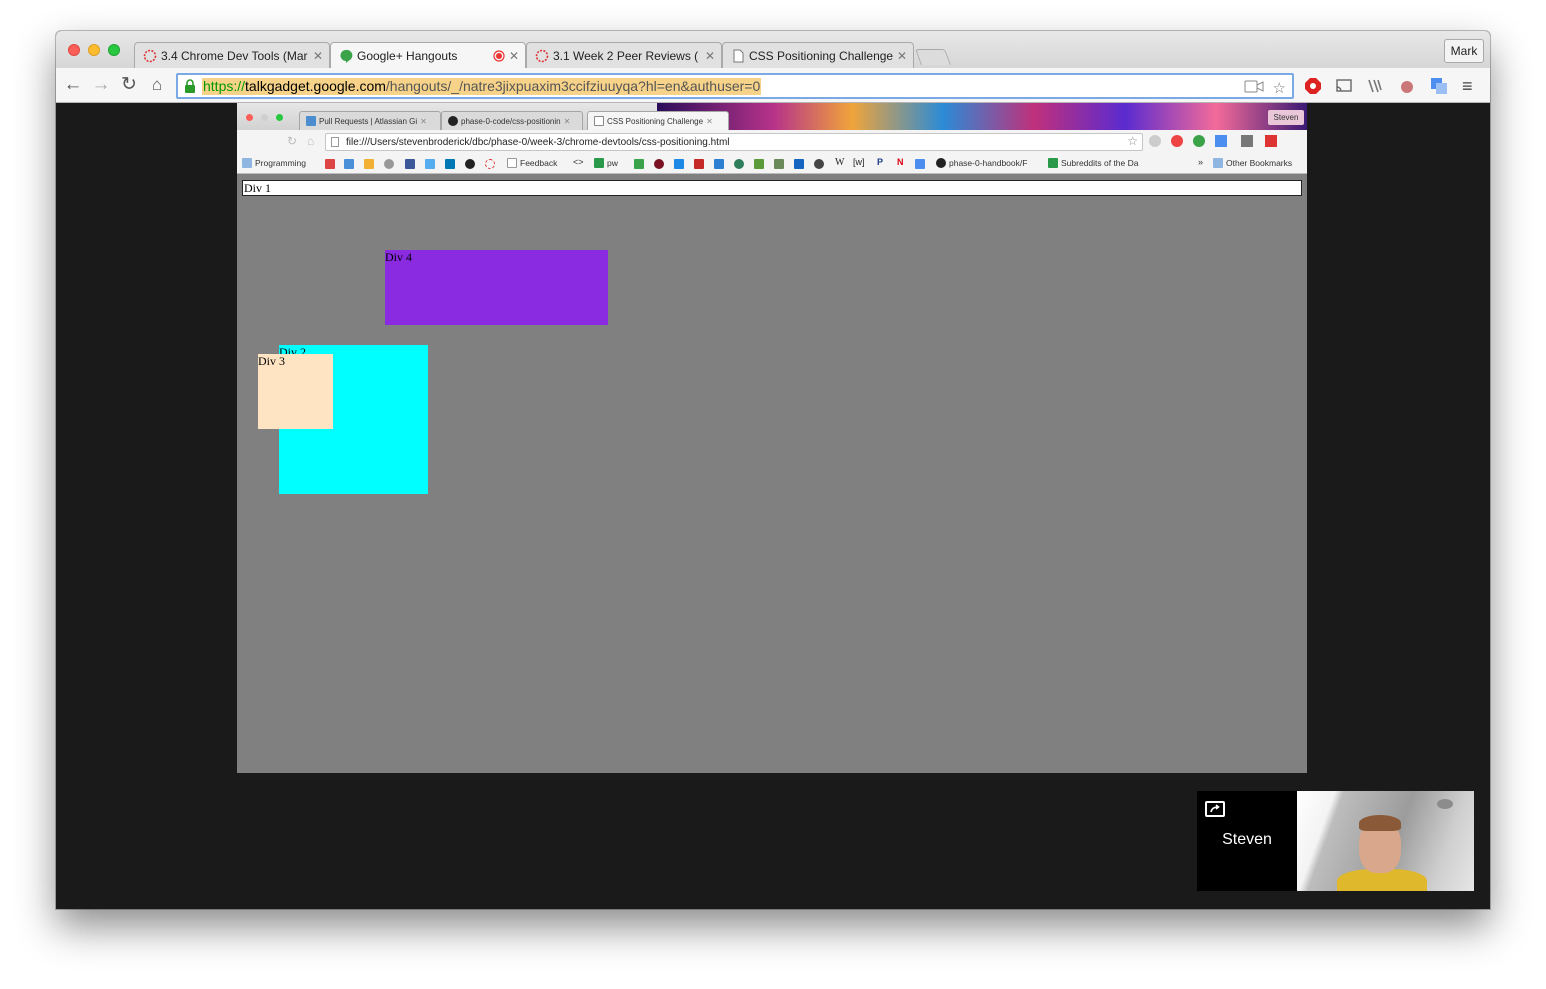 This screenshot has height=989, width=1546. What do you see at coordinates (499, 56) in the screenshot?
I see `recording-icon` at bounding box center [499, 56].